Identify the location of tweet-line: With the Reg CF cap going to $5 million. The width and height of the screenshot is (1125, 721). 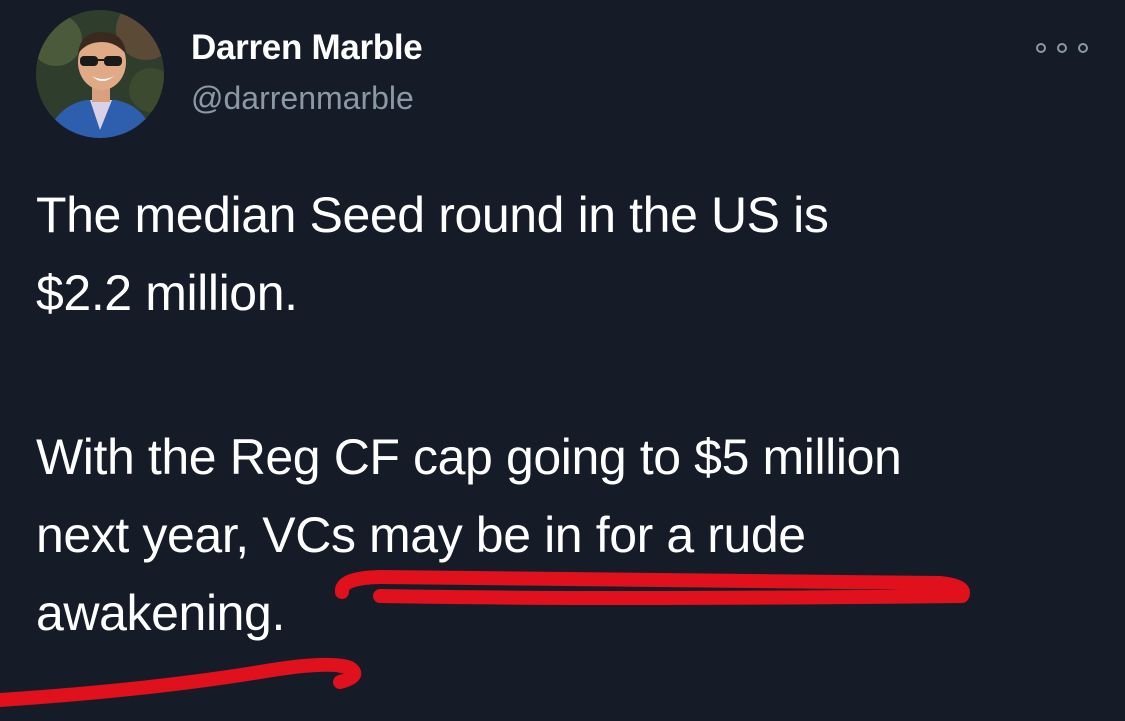
(469, 457).